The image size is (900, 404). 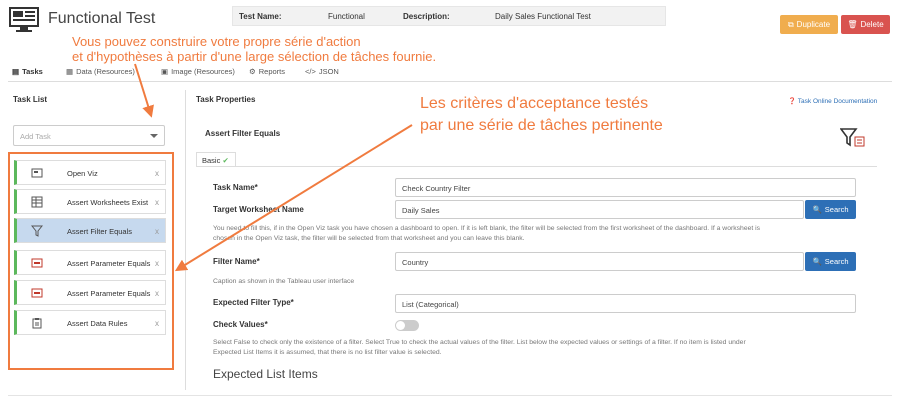 I want to click on task-list-title: Task List, so click(x=30, y=99).